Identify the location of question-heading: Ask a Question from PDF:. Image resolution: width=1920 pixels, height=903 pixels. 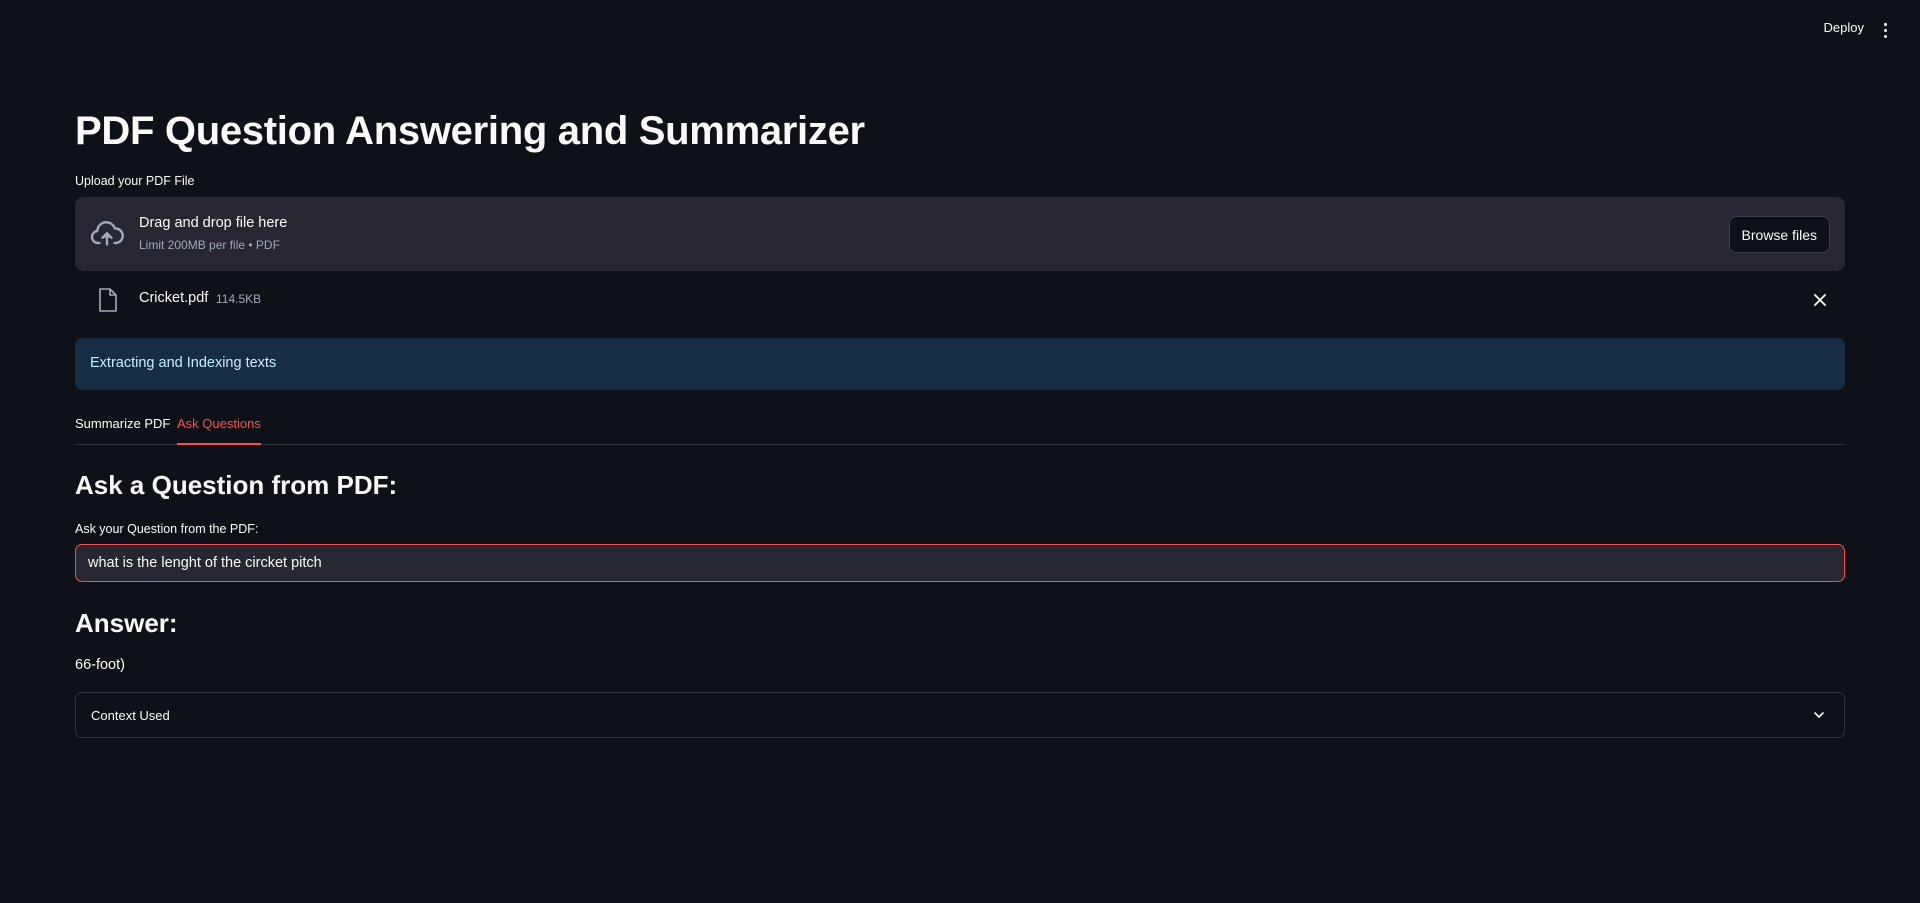
(236, 485).